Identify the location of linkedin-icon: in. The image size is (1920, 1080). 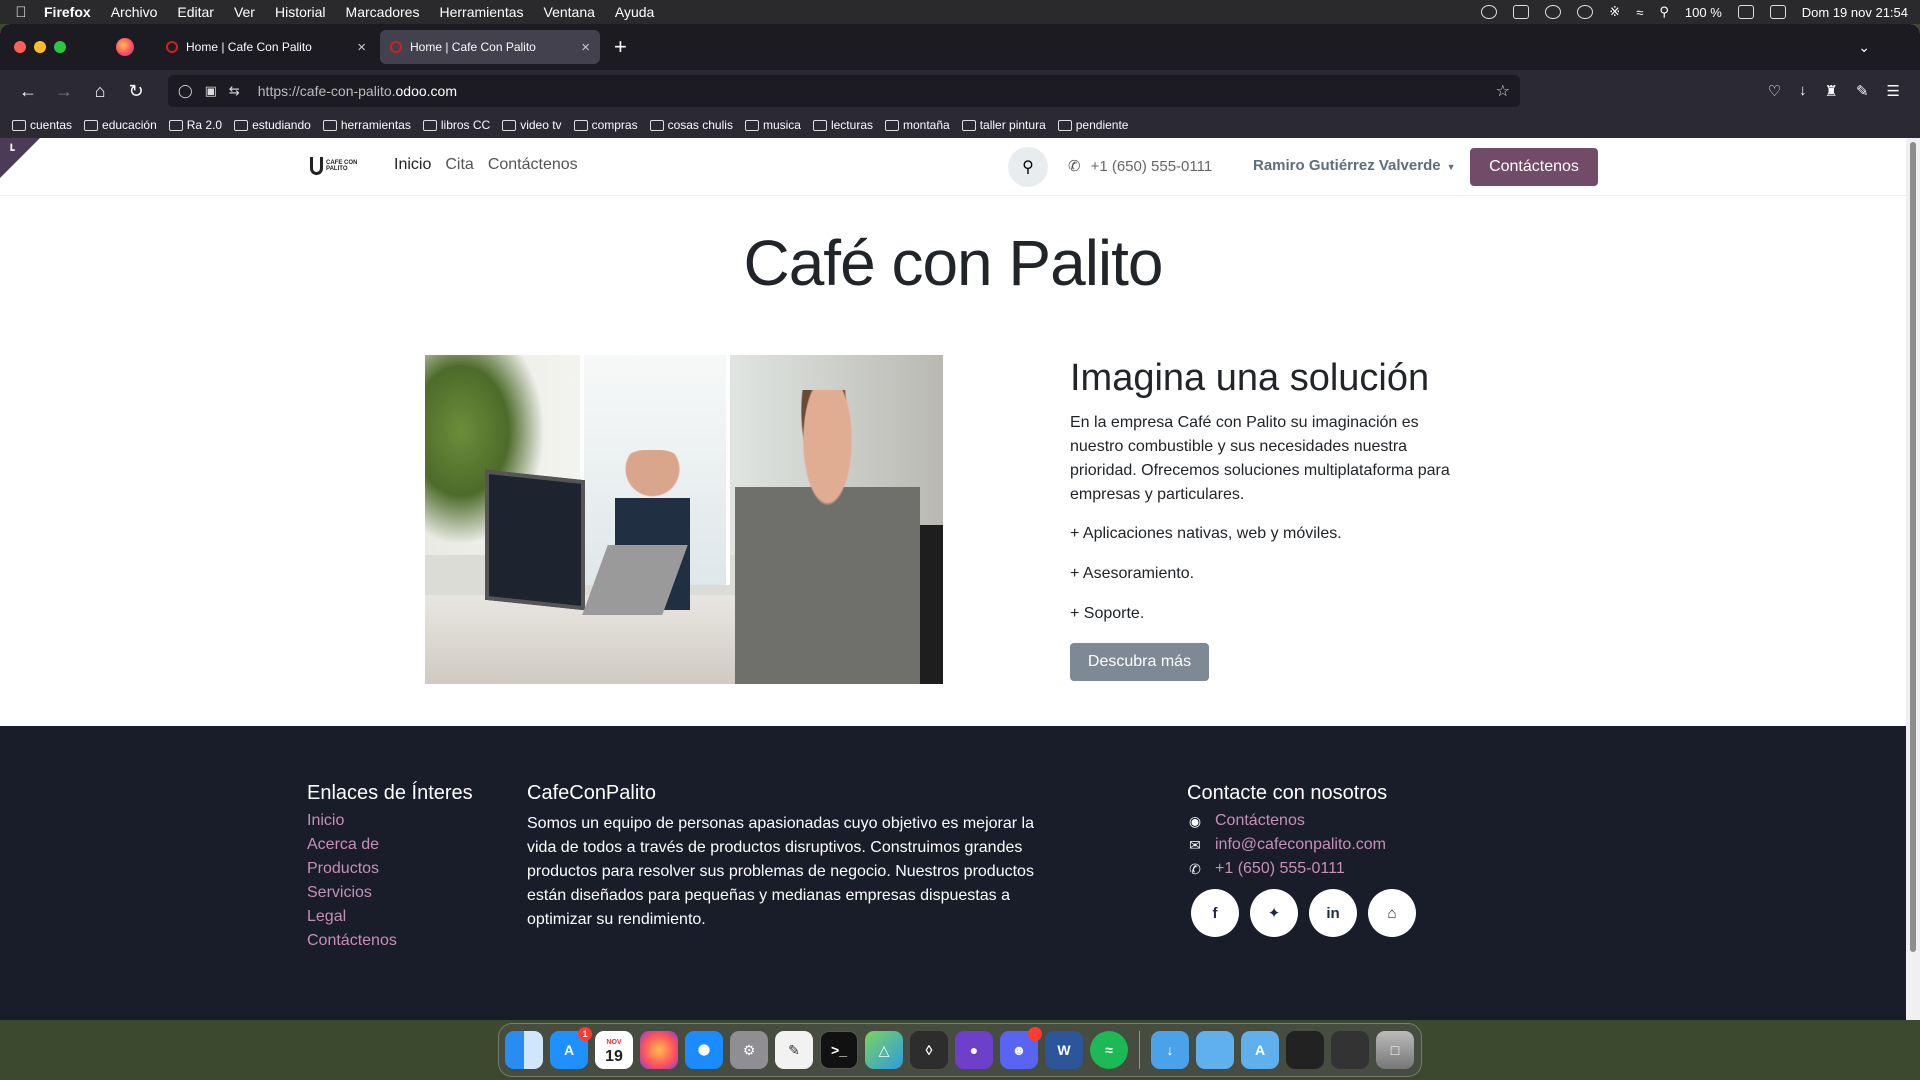
(1333, 913).